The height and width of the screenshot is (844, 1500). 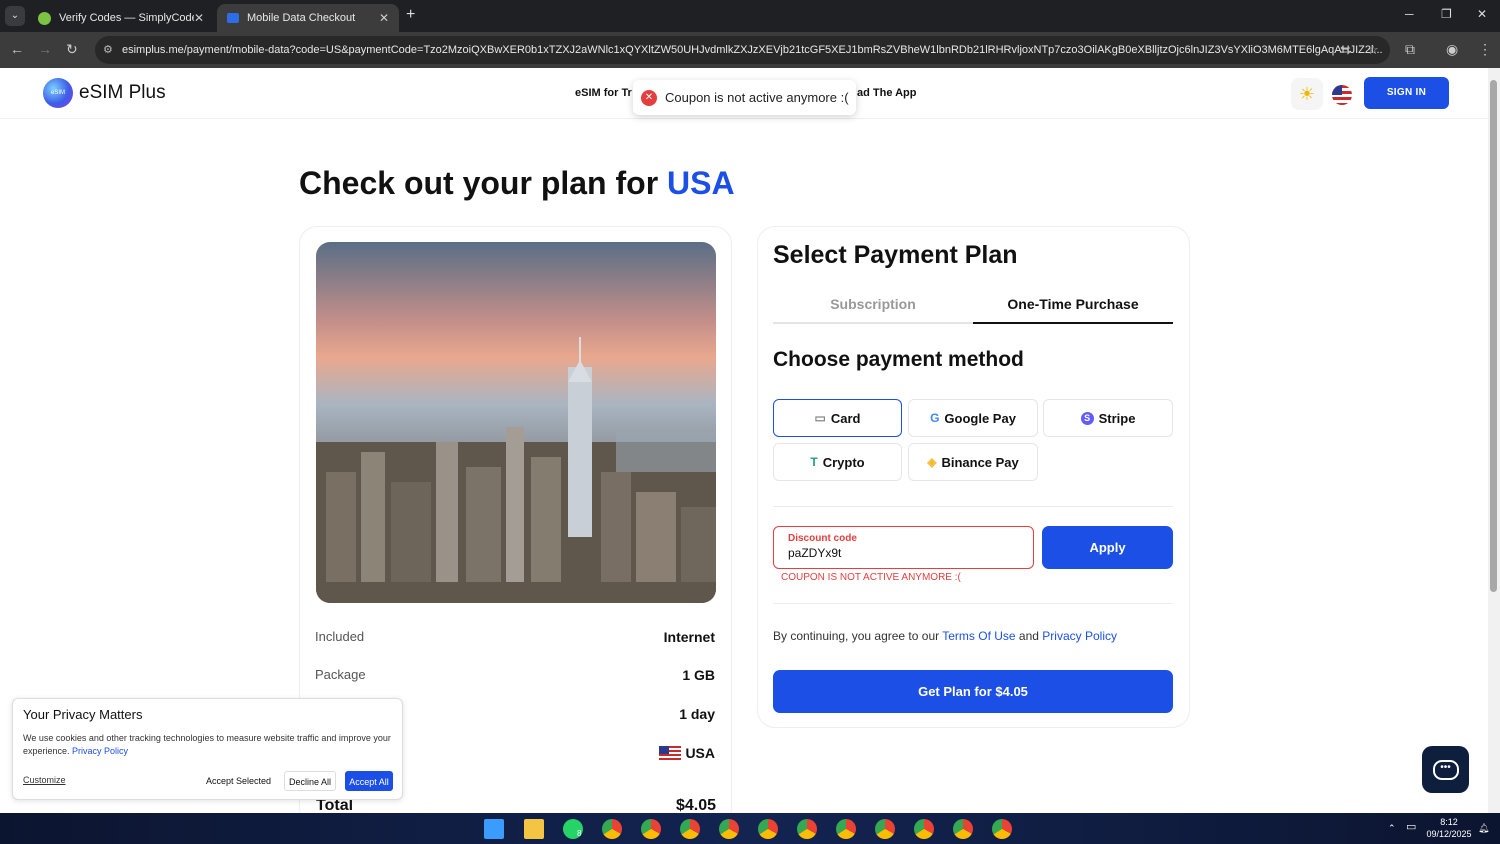 I want to click on bookmark-star-icon: ☆, so click(x=1373, y=50).